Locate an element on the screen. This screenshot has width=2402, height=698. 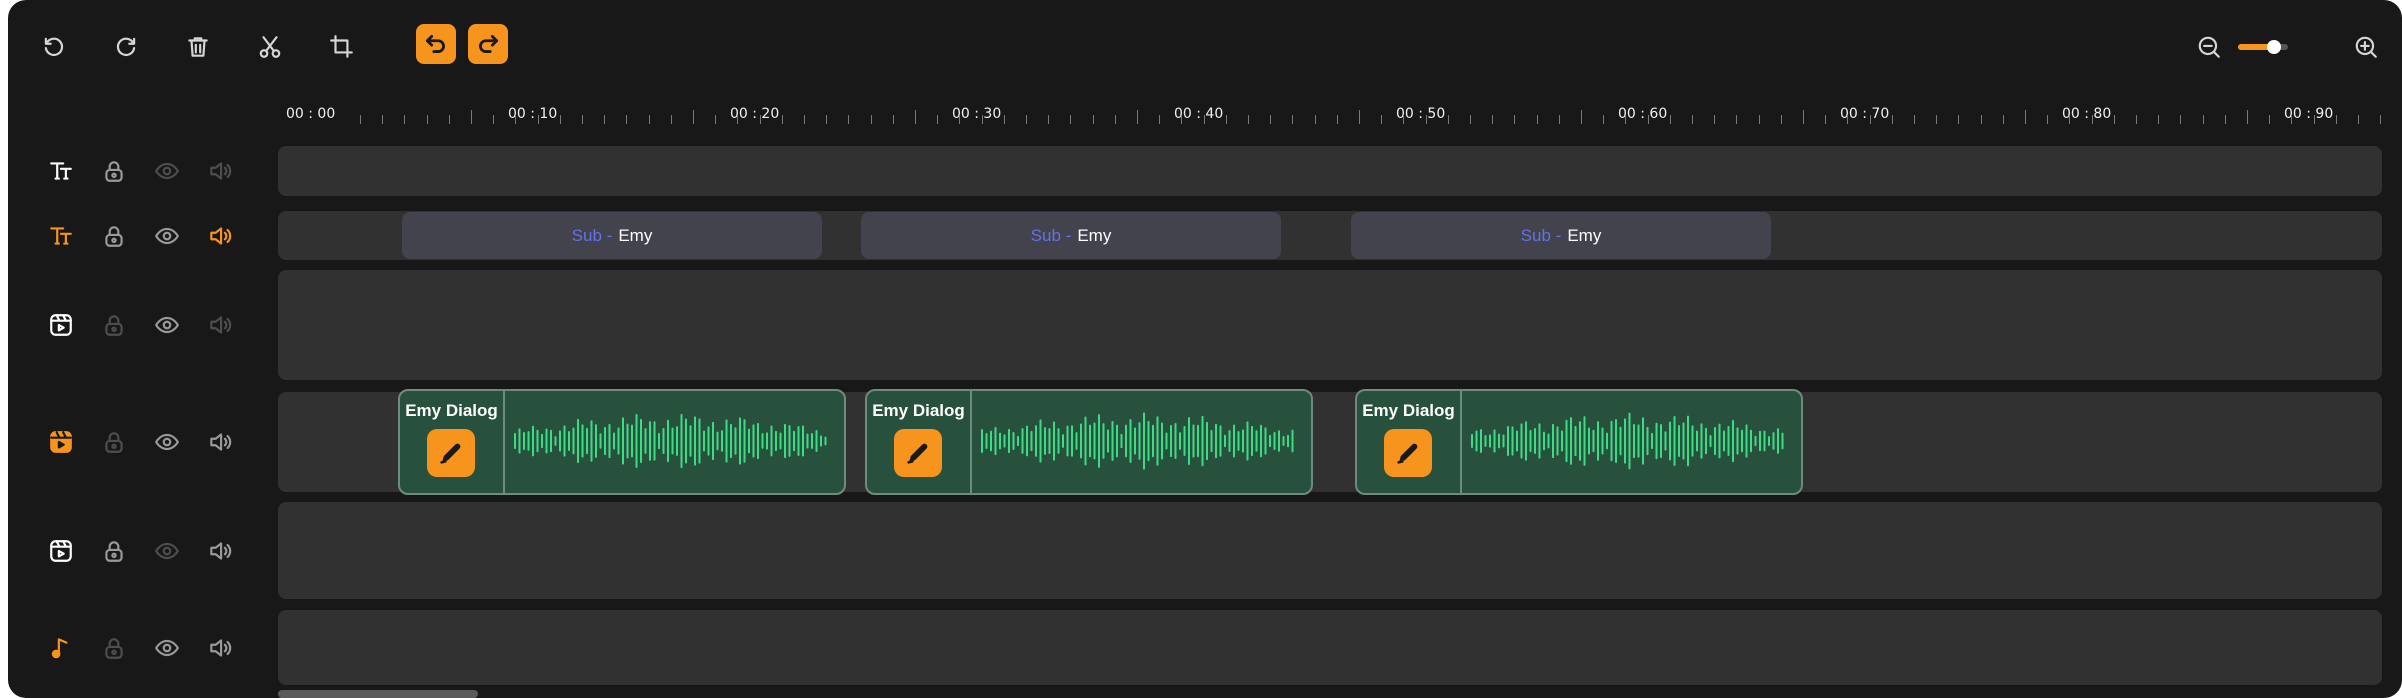
zoom-in-icon is located at coordinates (2366, 47).